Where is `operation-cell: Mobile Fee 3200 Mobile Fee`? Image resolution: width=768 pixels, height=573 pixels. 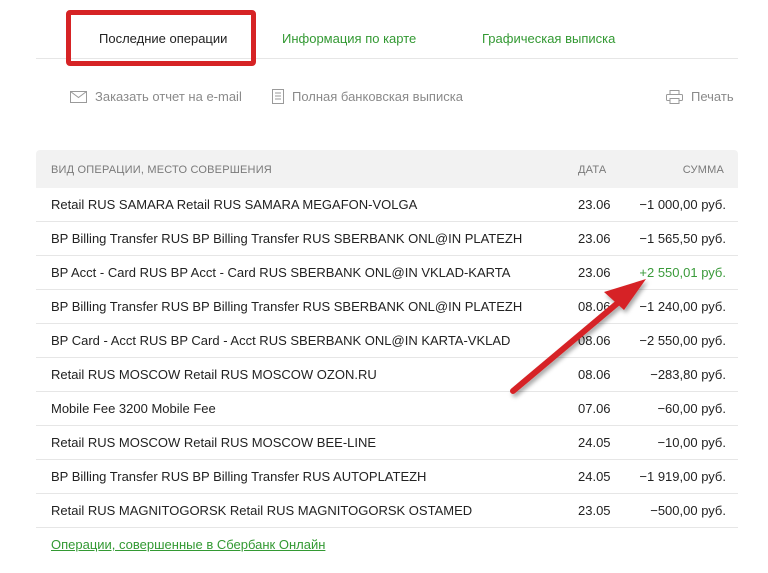
operation-cell: Mobile Fee 3200 Mobile Fee is located at coordinates (133, 408).